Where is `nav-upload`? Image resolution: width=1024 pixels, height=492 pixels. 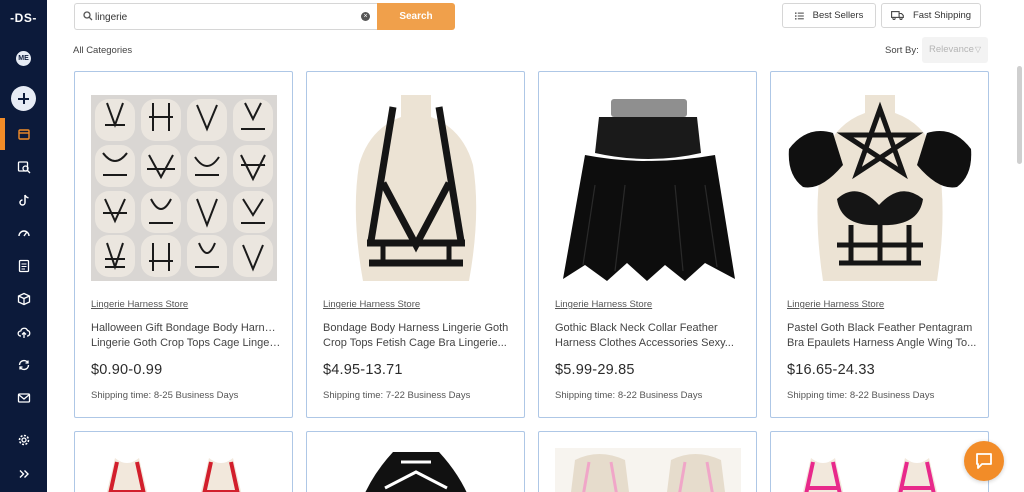
nav-upload is located at coordinates (23, 332).